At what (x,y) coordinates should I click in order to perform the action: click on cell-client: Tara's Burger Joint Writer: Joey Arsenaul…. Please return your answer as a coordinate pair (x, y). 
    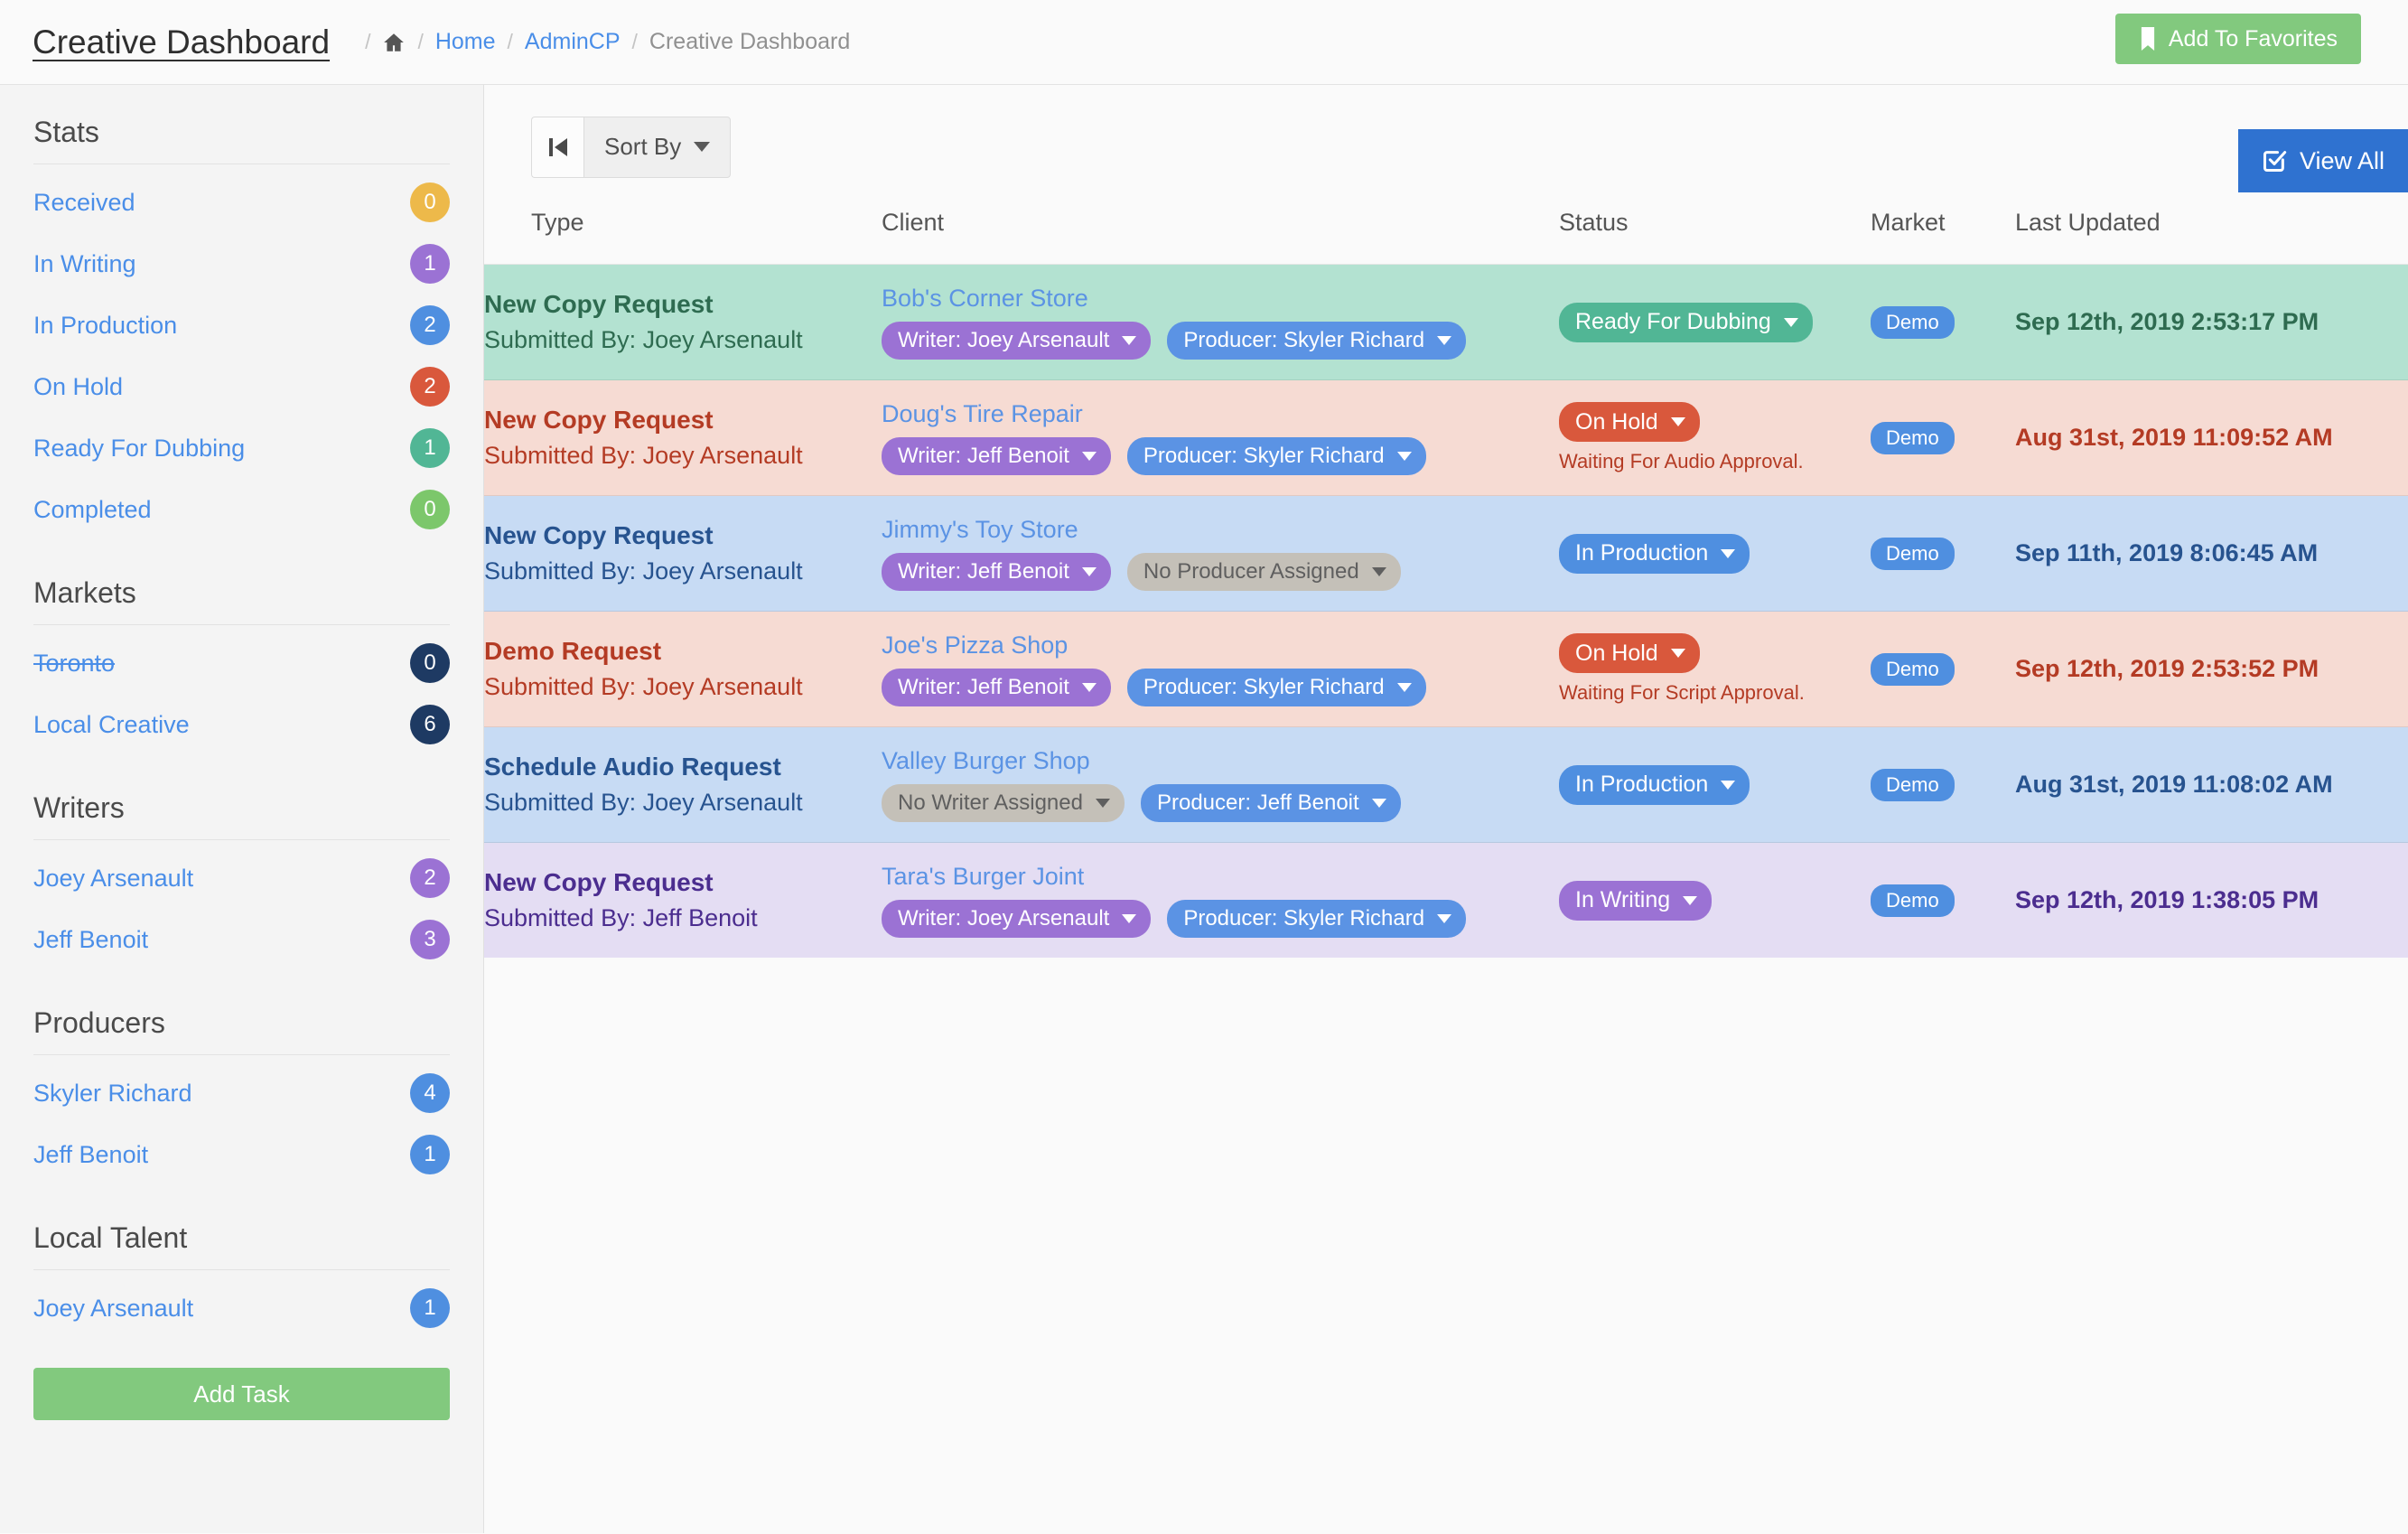
    Looking at the image, I should click on (1220, 901).